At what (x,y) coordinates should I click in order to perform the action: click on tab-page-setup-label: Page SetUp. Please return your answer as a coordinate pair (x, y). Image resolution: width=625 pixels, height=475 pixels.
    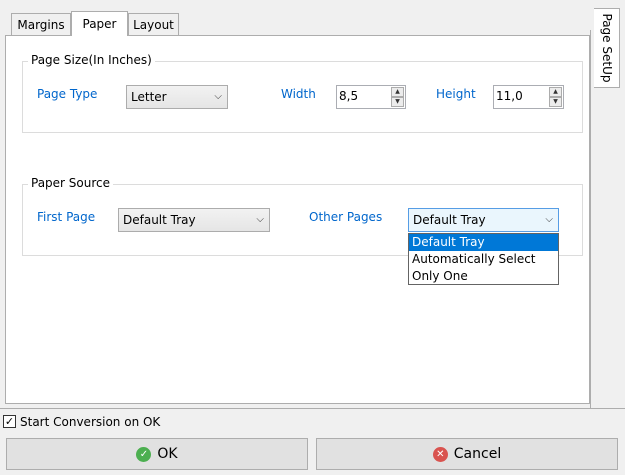
    Looking at the image, I should click on (606, 48).